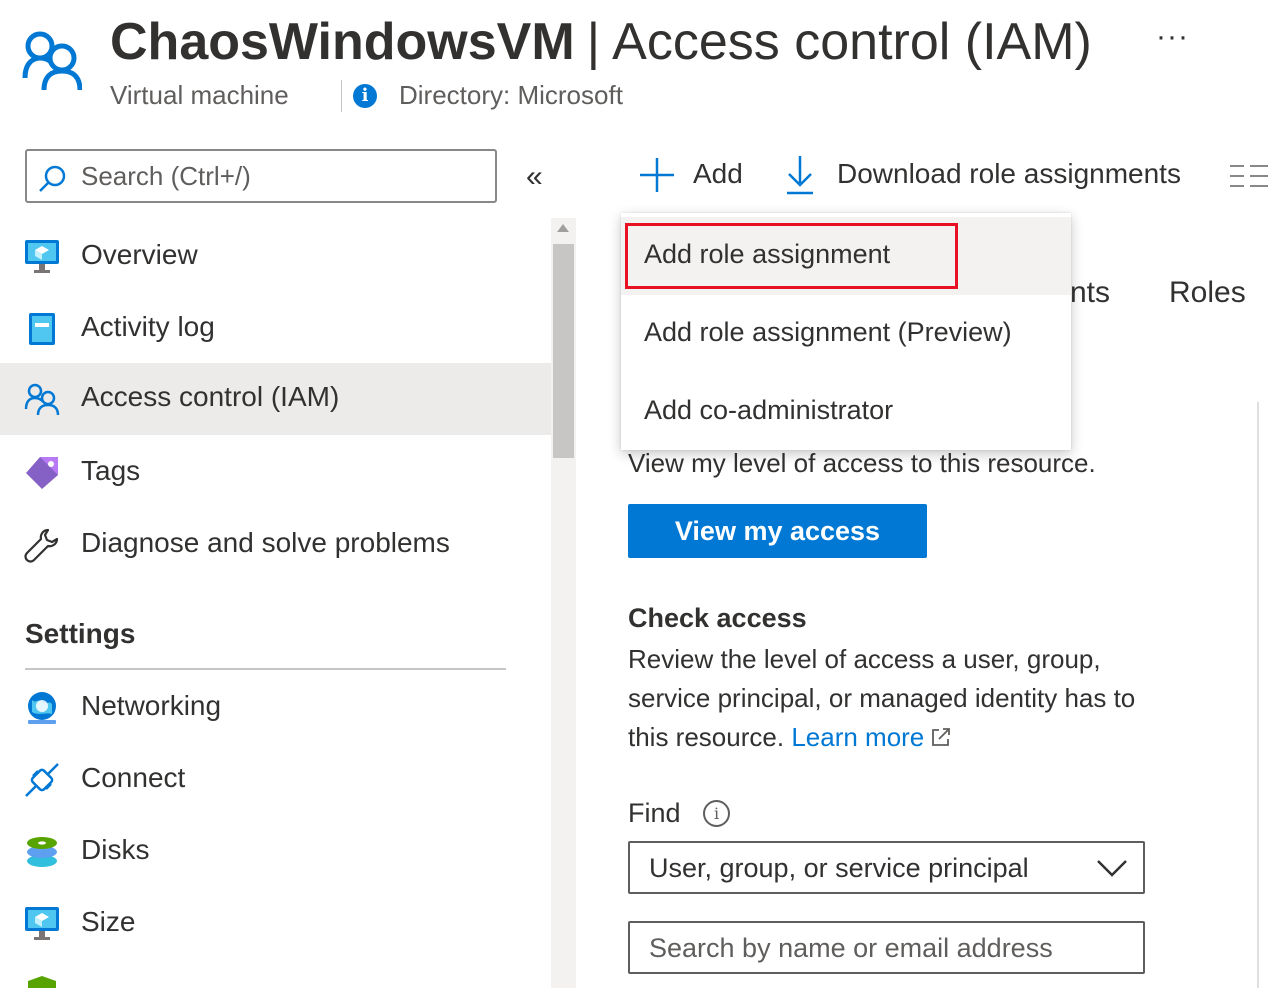 The height and width of the screenshot is (988, 1270). Describe the element at coordinates (148, 326) in the screenshot. I see `sidebar-item-label: Activity log` at that location.